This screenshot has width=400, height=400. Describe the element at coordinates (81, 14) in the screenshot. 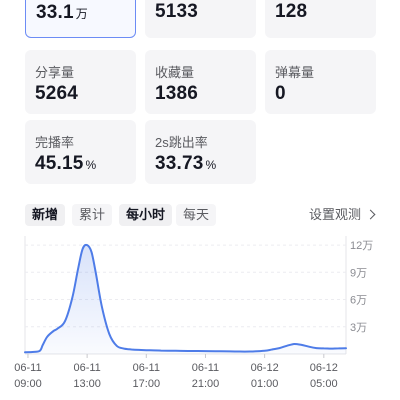

I see `stat-unit: 万` at that location.